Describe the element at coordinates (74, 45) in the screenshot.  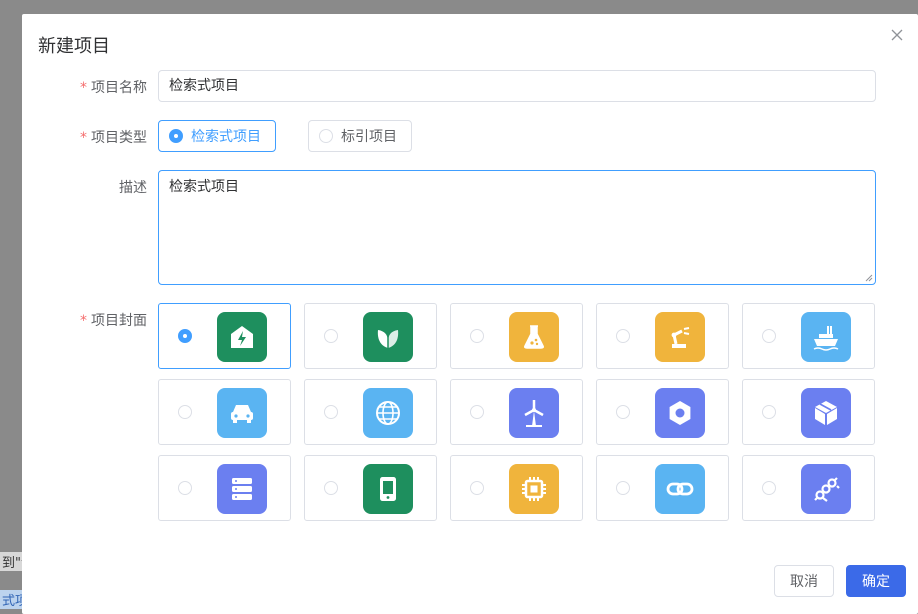
I see `dialog-title: 新建项目` at that location.